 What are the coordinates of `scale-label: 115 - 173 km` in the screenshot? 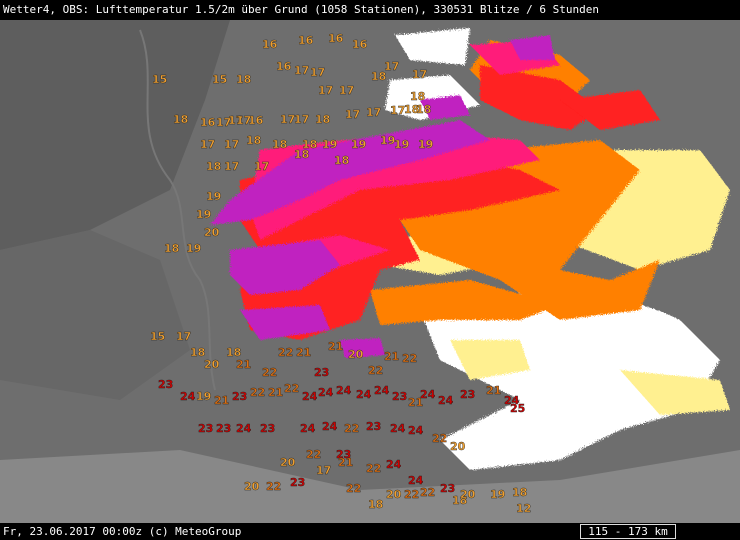 It's located at (628, 531).